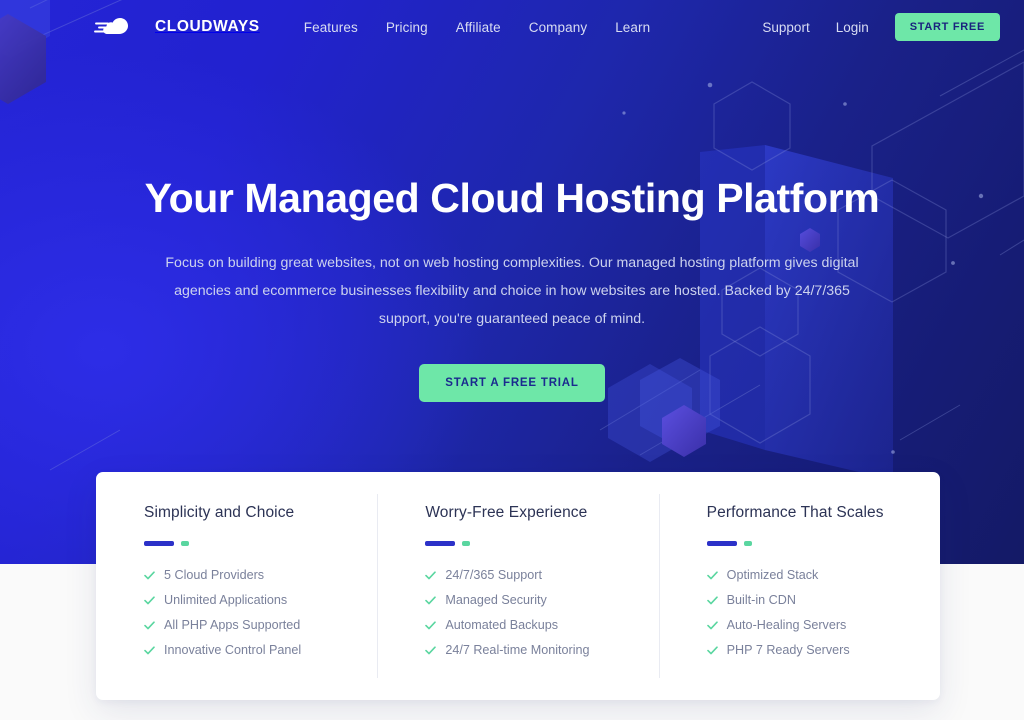 This screenshot has height=720, width=1024. Describe the element at coordinates (233, 650) in the screenshot. I see `list-item-label: Innovative Control Panel` at that location.